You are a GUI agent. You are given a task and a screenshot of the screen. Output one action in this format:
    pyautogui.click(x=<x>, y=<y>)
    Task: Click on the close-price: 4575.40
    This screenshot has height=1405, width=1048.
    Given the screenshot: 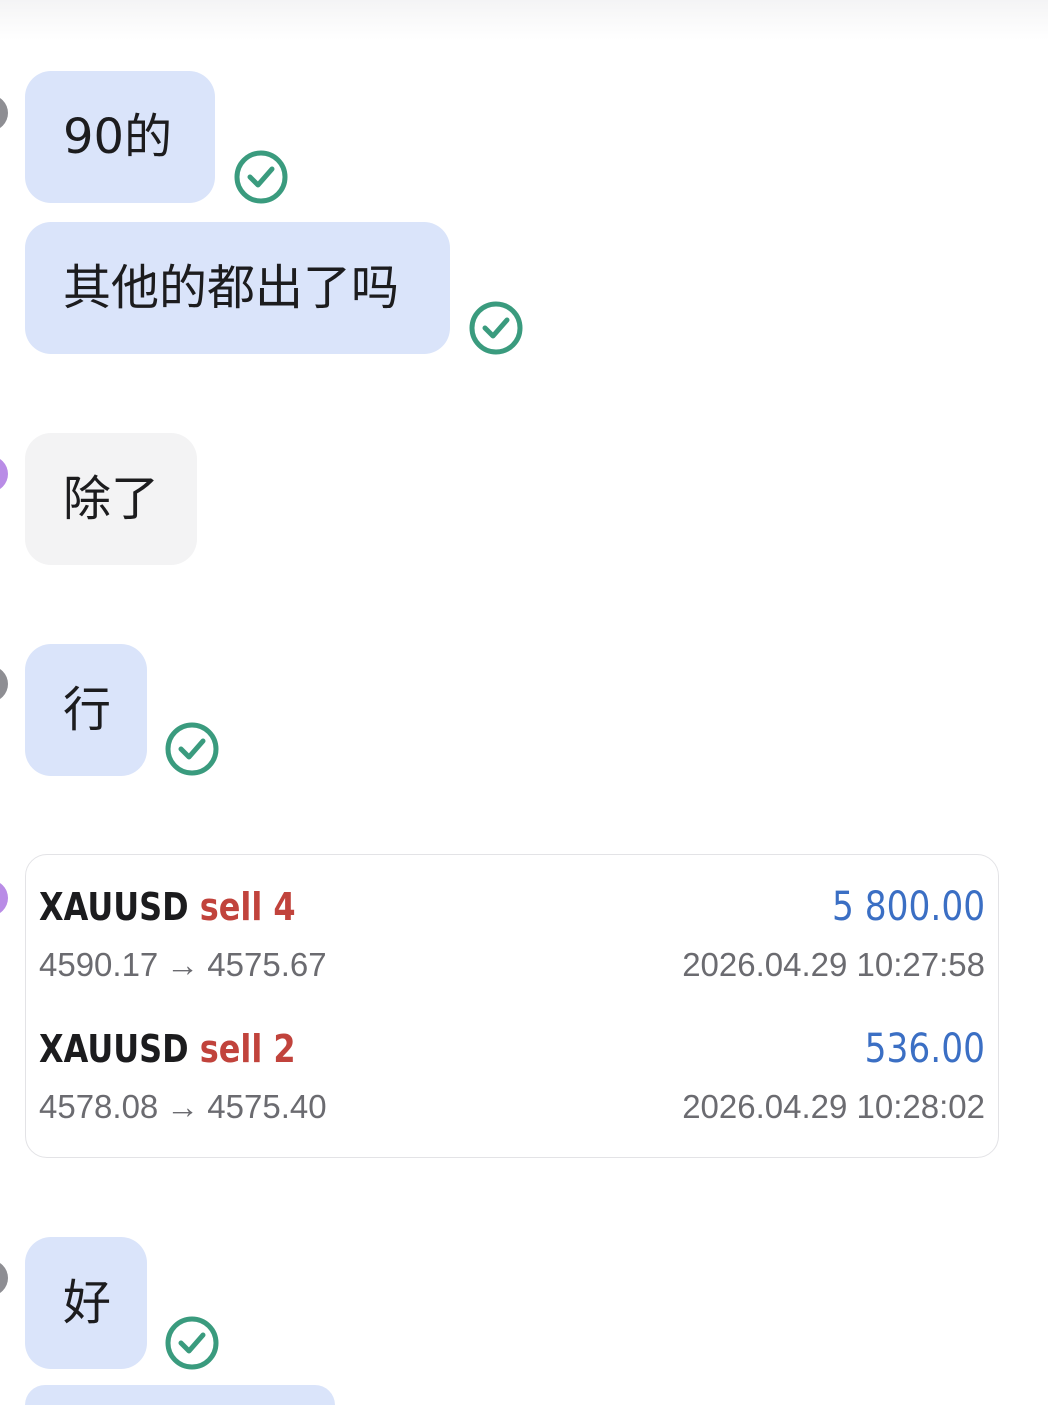 What is the action you would take?
    pyautogui.click(x=267, y=1106)
    